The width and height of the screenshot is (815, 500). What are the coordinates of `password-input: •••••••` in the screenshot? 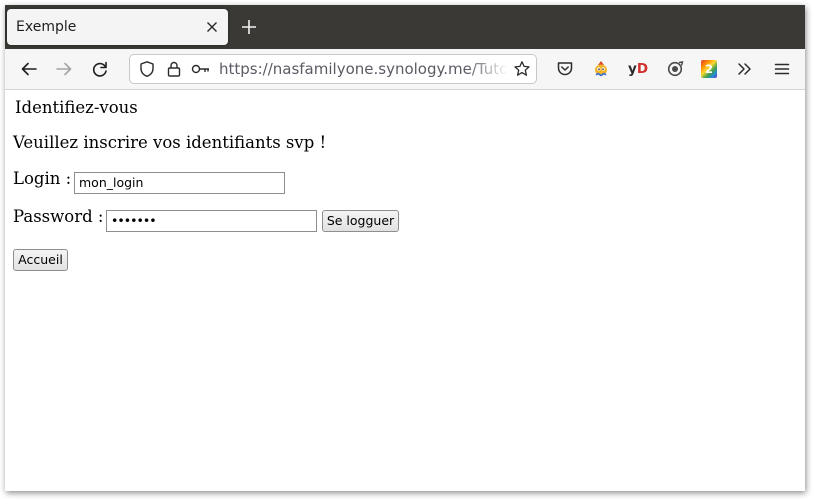 It's located at (211, 221).